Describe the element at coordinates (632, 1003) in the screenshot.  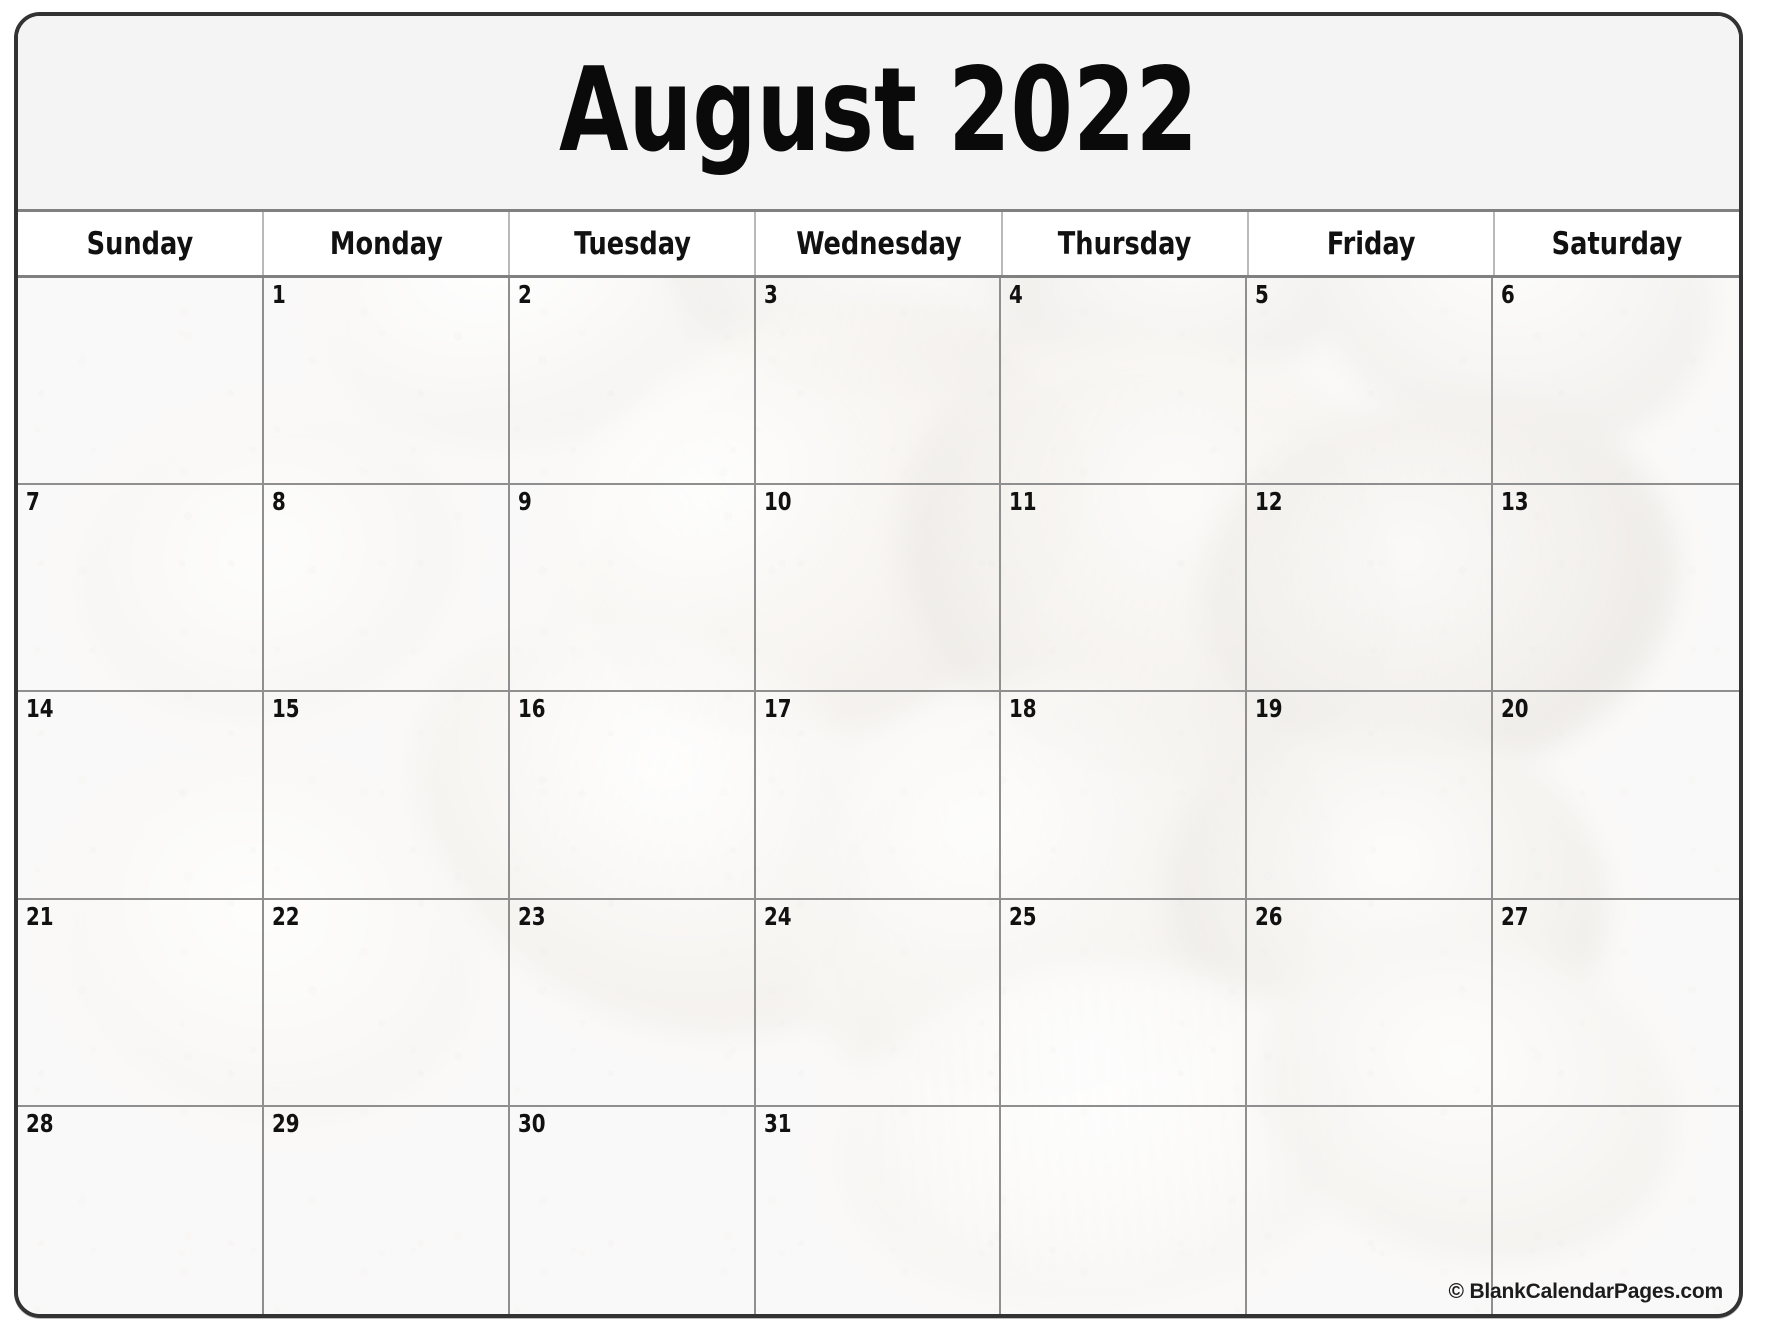
I see `day-cell: 23` at that location.